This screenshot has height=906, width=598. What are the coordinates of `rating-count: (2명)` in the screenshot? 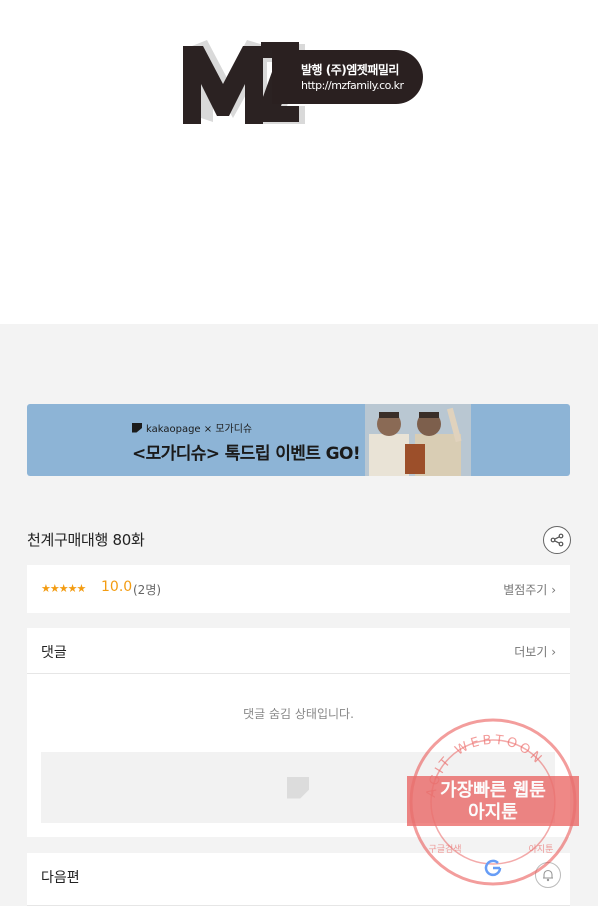 It's located at (147, 590).